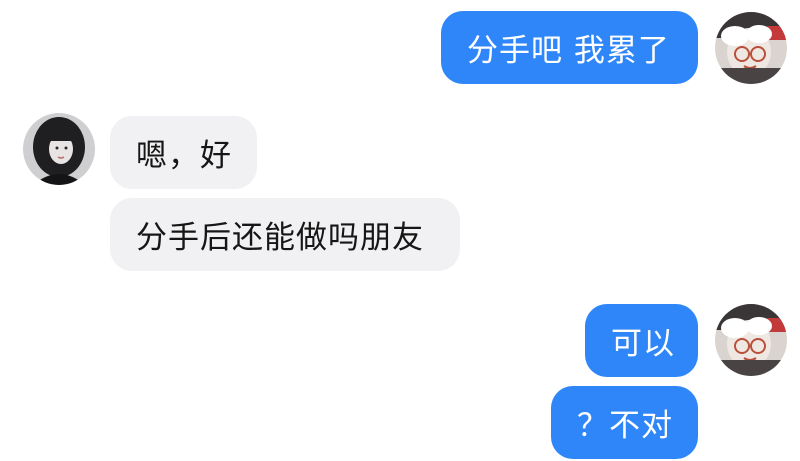 Image resolution: width=800 pixels, height=461 pixels. I want to click on message-bubble-received: 分手后还能做吗朋友, so click(285, 234).